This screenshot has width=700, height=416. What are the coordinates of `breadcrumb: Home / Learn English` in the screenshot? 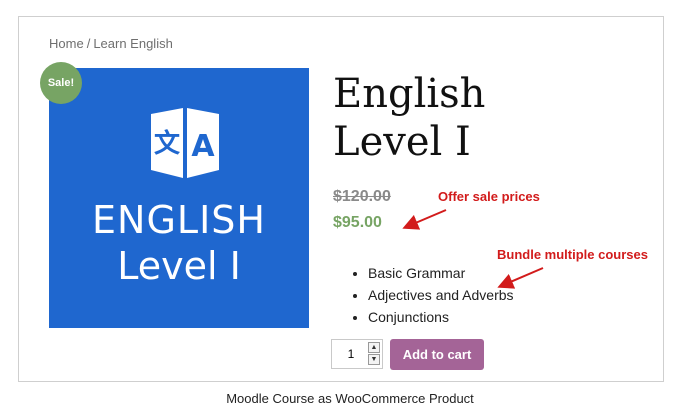 It's located at (111, 43).